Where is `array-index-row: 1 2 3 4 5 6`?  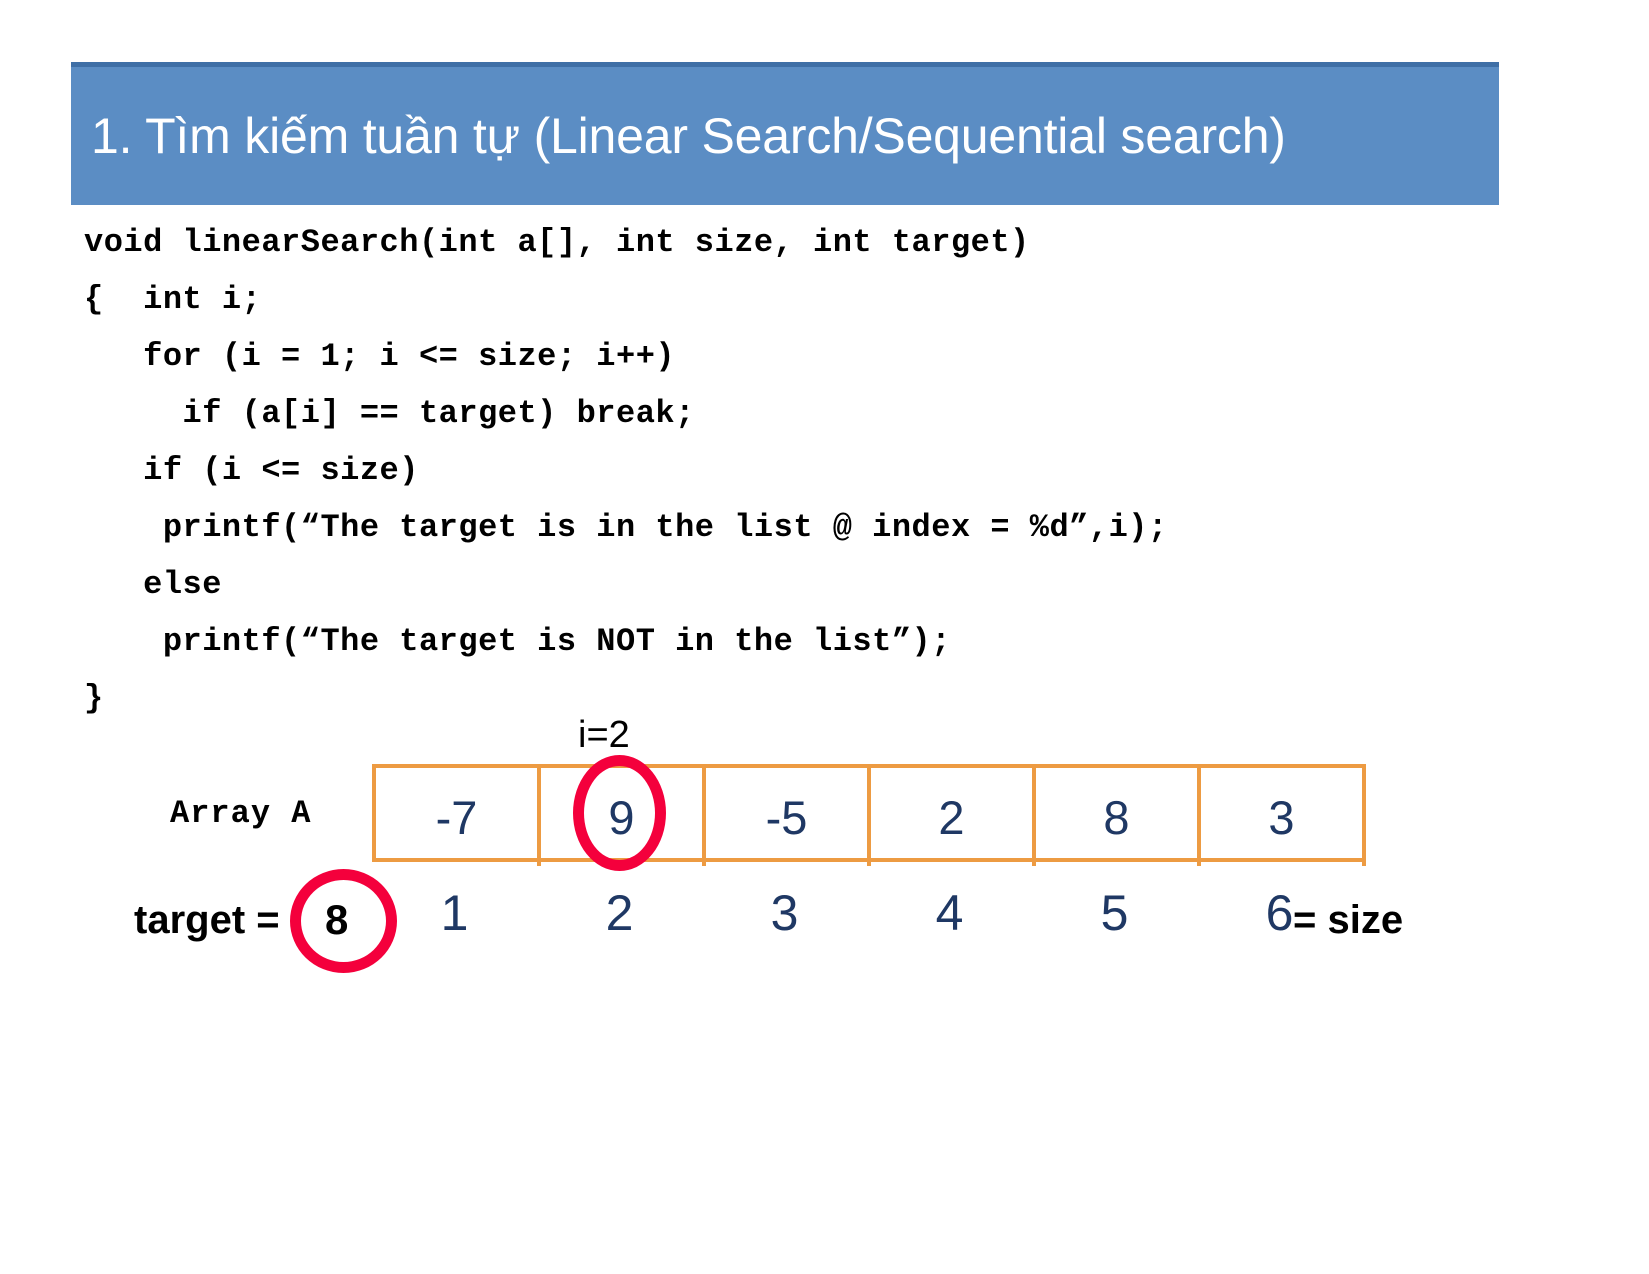 array-index-row: 1 2 3 4 5 6 is located at coordinates (867, 913).